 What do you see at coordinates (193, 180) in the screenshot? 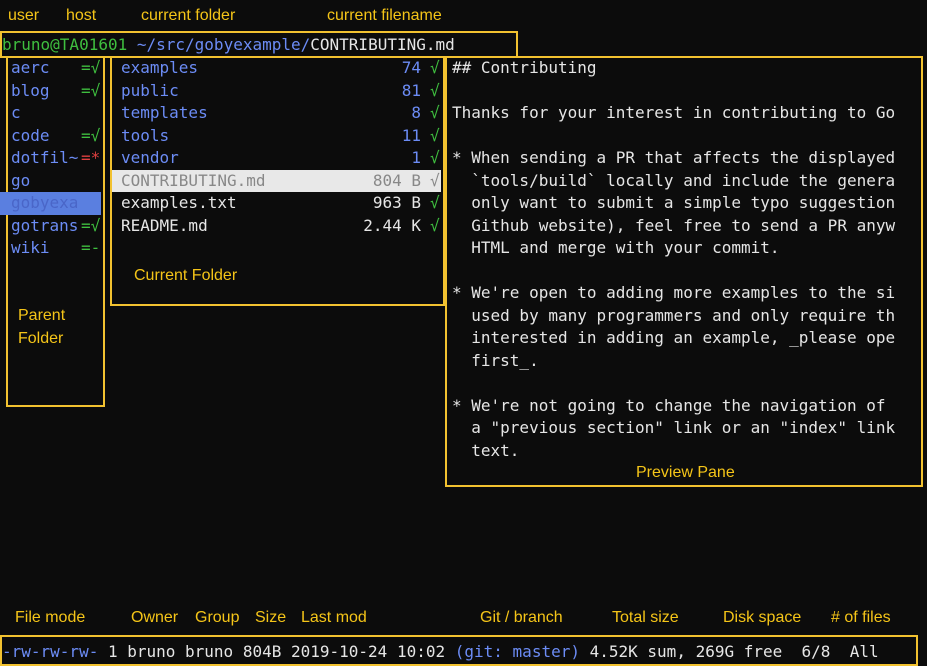
I see `item-name: CONTRIBUTING.md` at bounding box center [193, 180].